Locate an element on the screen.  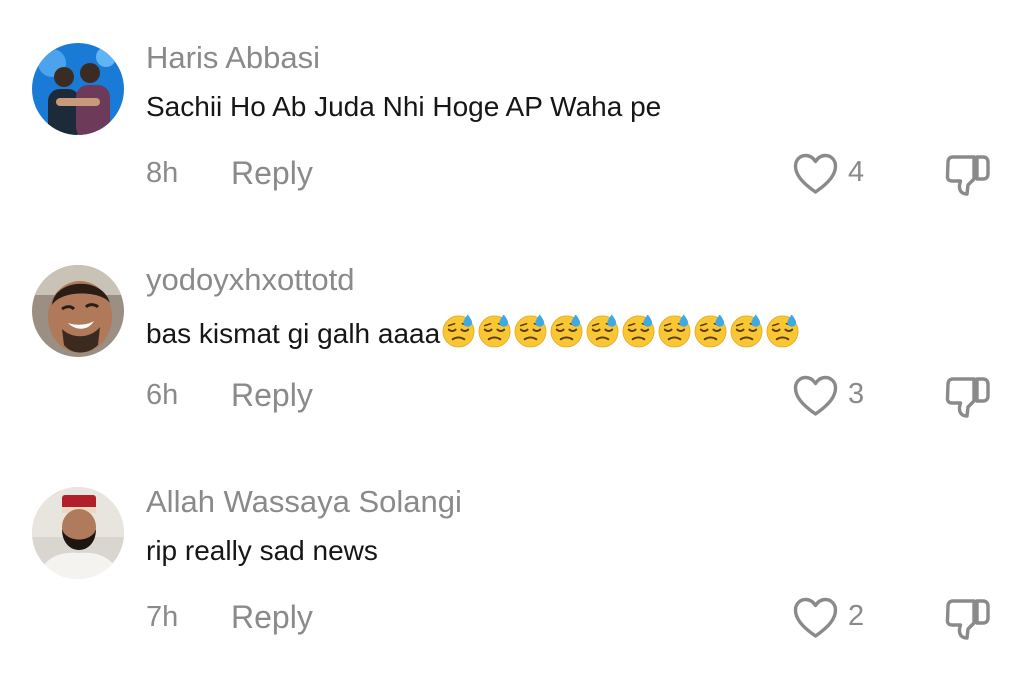
comment-text-content: rip really sad news is located at coordinates (262, 550).